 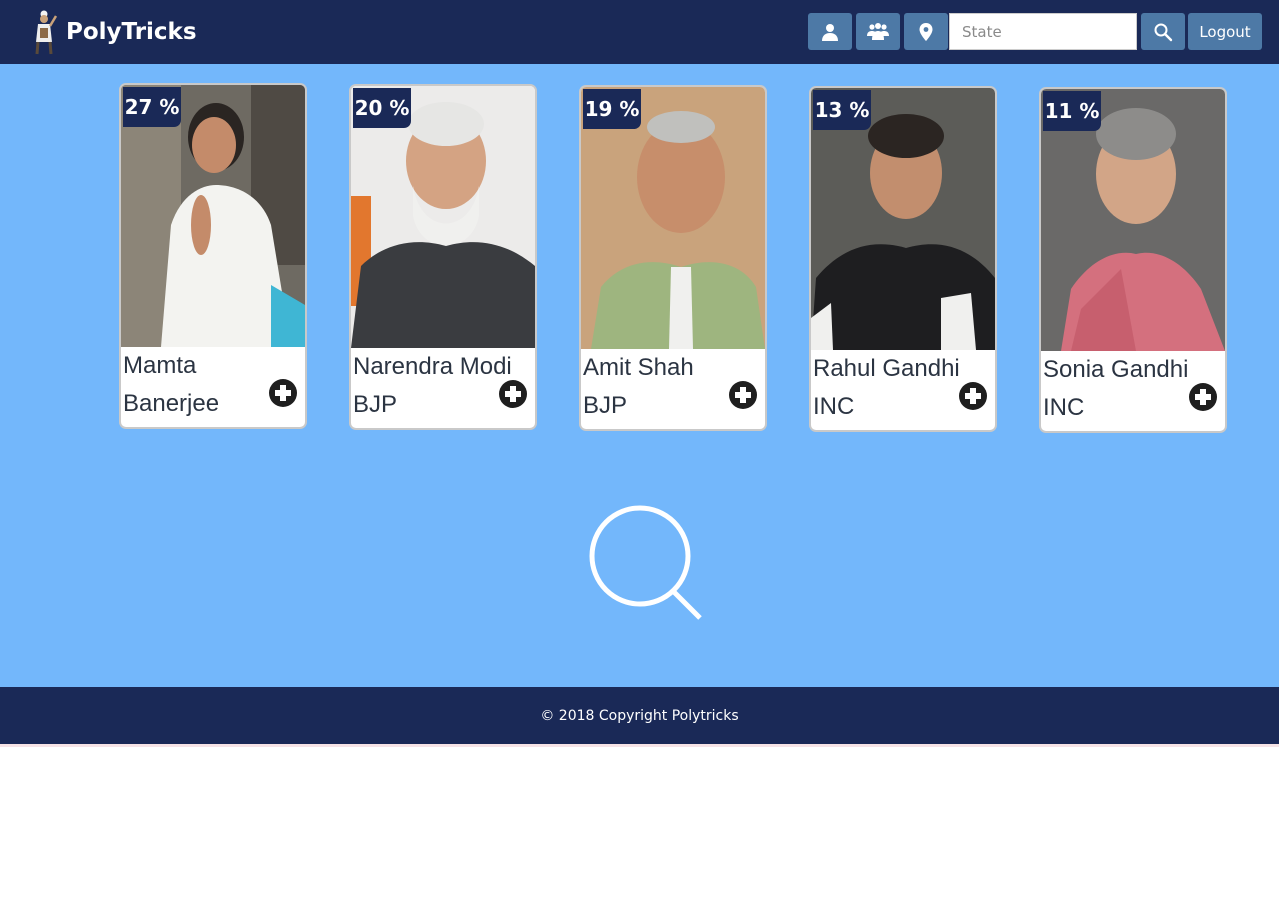 What do you see at coordinates (1043, 31) in the screenshot?
I see `state-input` at bounding box center [1043, 31].